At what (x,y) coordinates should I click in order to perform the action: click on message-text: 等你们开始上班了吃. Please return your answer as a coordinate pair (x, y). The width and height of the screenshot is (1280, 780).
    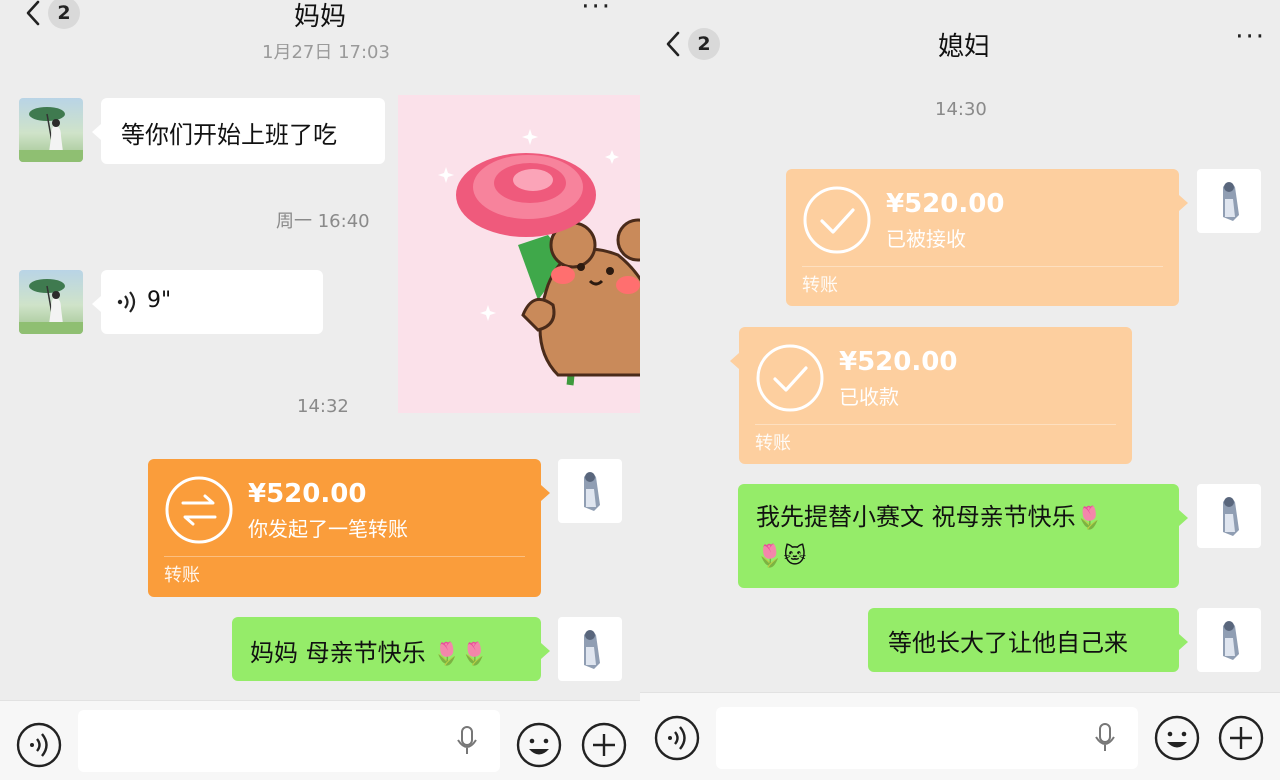
    Looking at the image, I should click on (229, 135).